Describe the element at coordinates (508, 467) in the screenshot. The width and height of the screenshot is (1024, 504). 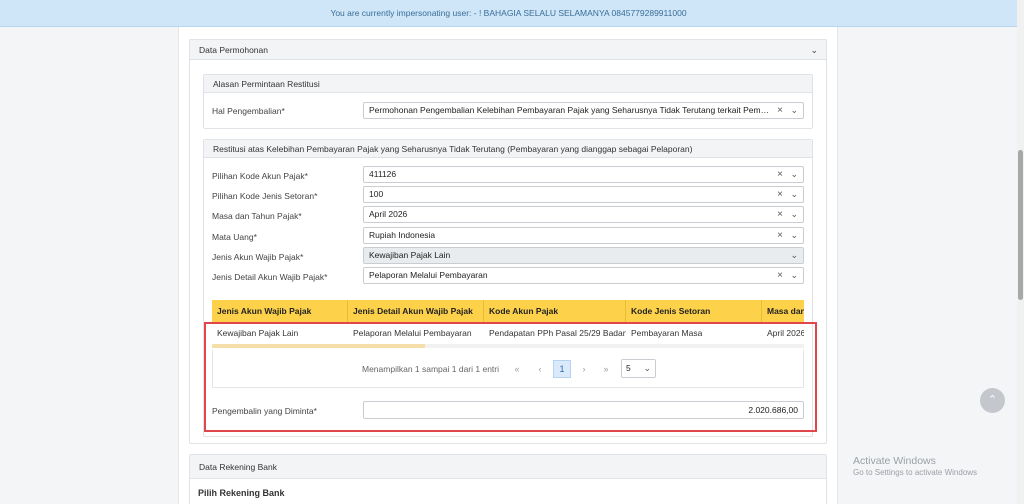
I see `data-rekening-bank-header: Data Rekening Bank` at that location.